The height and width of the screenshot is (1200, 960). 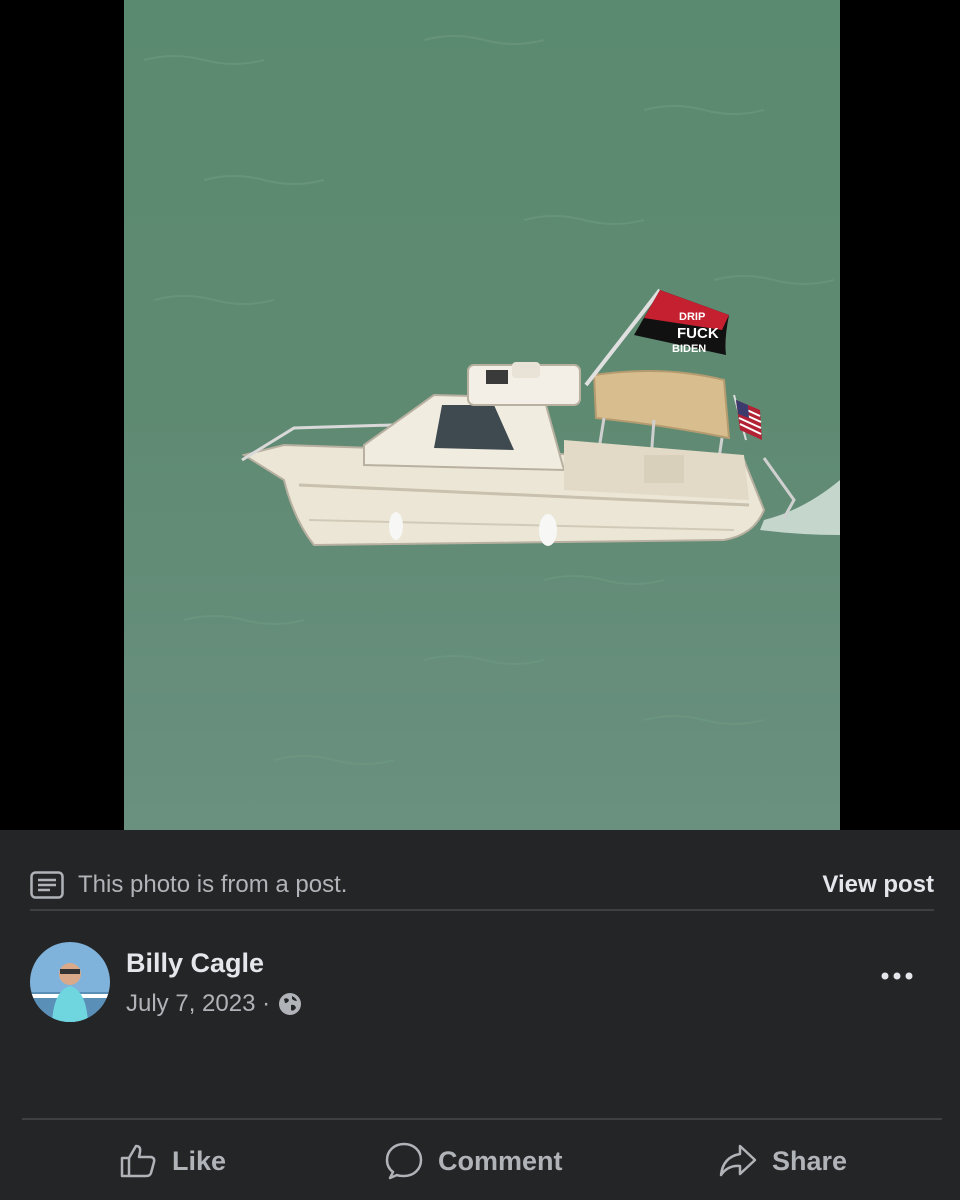 I want to click on action-bar: Like Comment Share, so click(x=480, y=1161).